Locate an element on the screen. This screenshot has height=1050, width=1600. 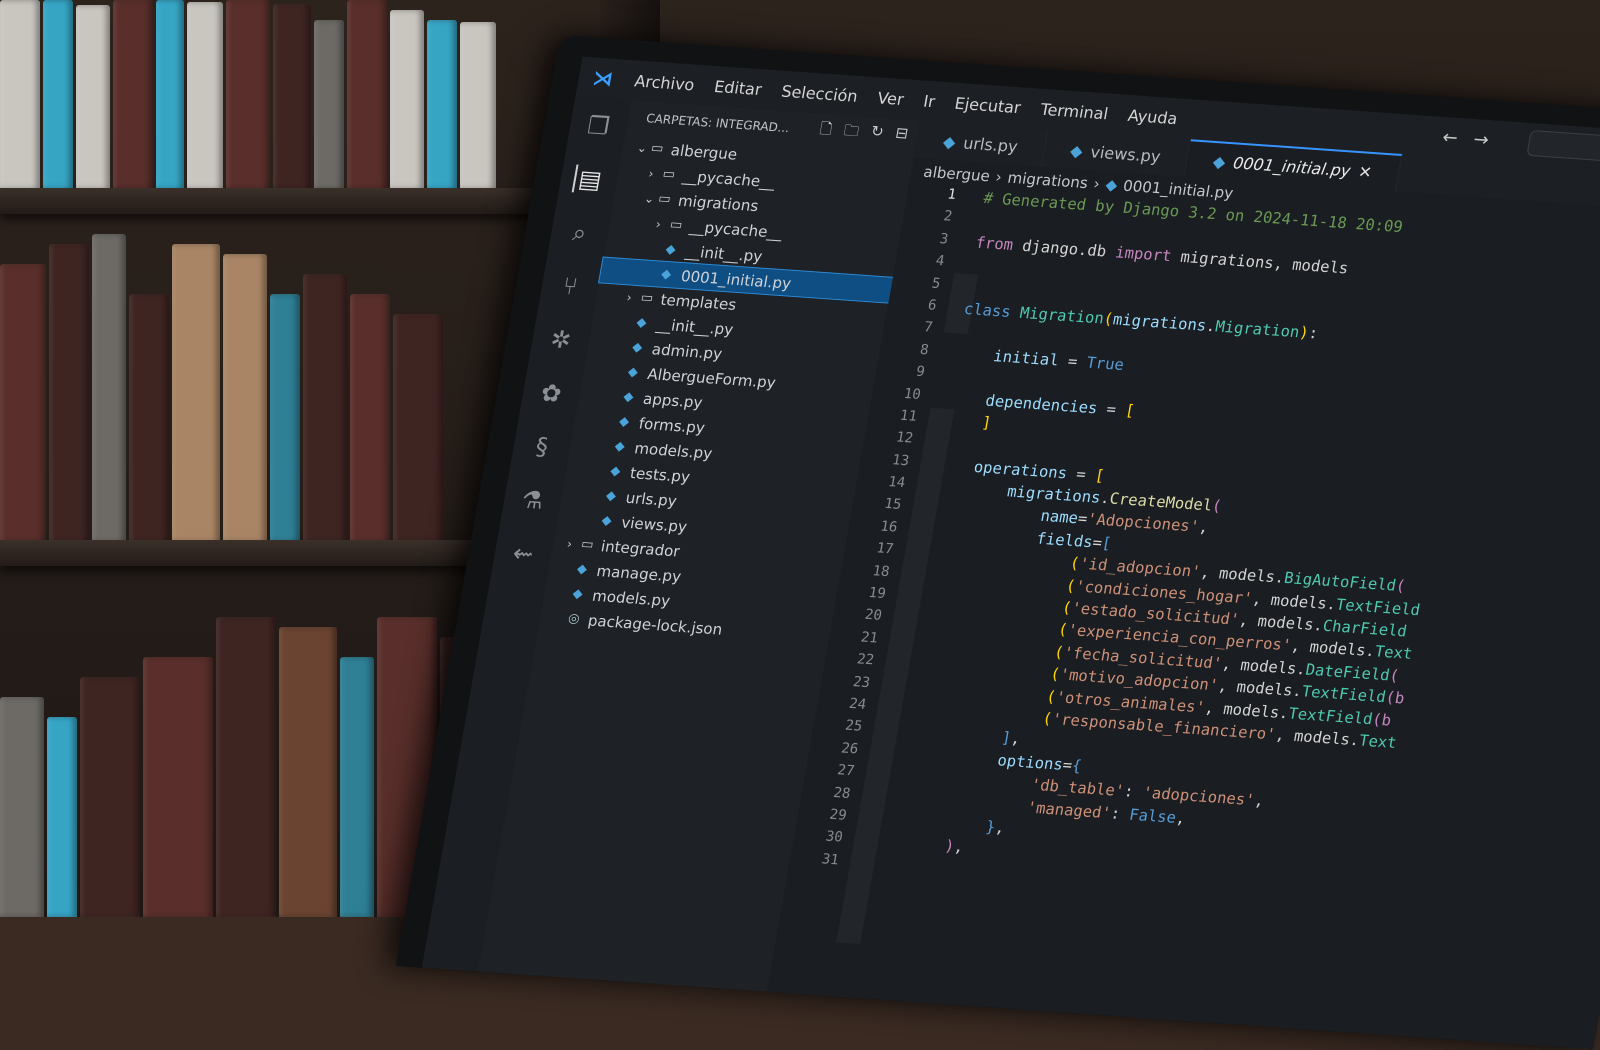
menu-ir: Ir is located at coordinates (929, 101).